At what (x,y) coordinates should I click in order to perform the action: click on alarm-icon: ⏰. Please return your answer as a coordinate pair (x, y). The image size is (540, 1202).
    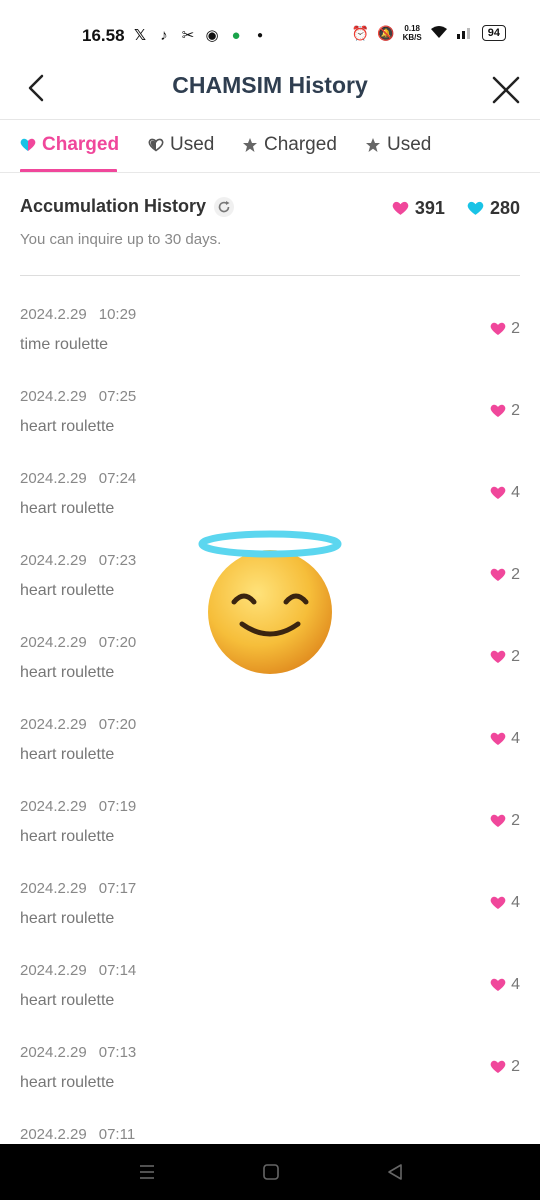
    Looking at the image, I should click on (360, 32).